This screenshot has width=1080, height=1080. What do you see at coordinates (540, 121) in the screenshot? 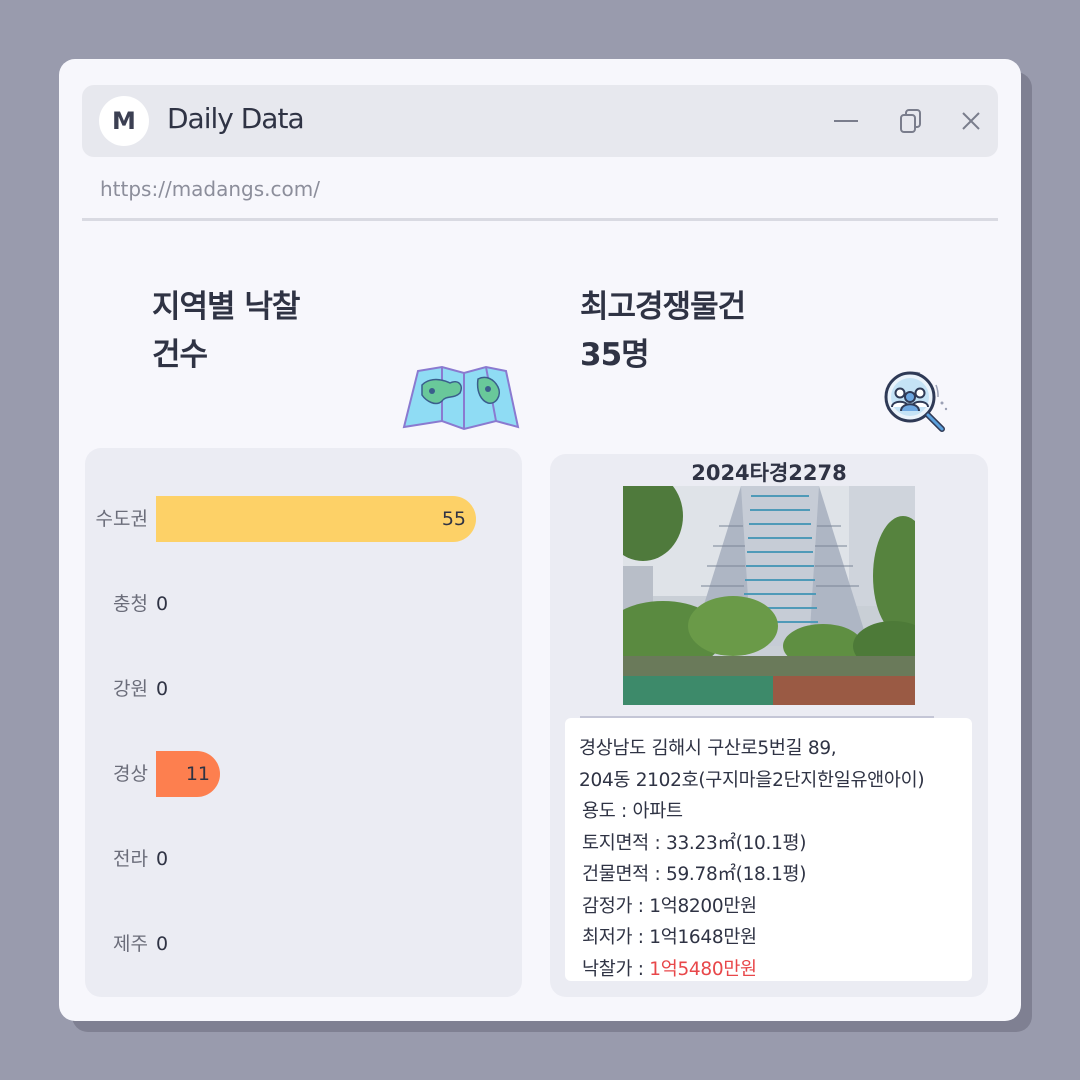
I see `title-bar: M Daily Data` at bounding box center [540, 121].